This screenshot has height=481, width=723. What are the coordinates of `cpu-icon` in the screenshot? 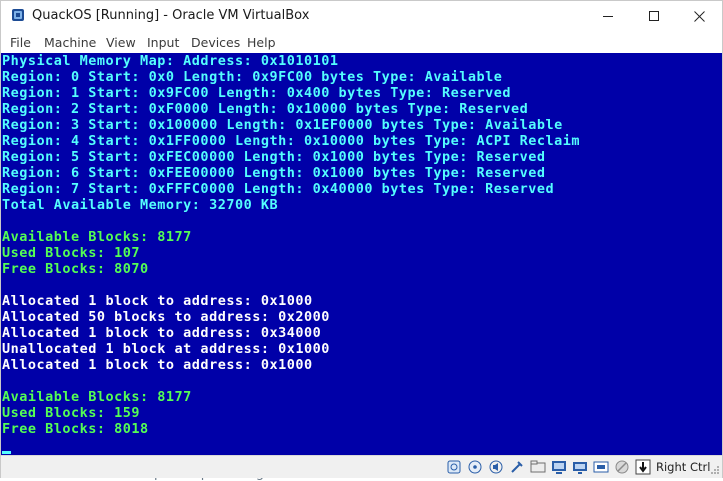 It's located at (622, 467).